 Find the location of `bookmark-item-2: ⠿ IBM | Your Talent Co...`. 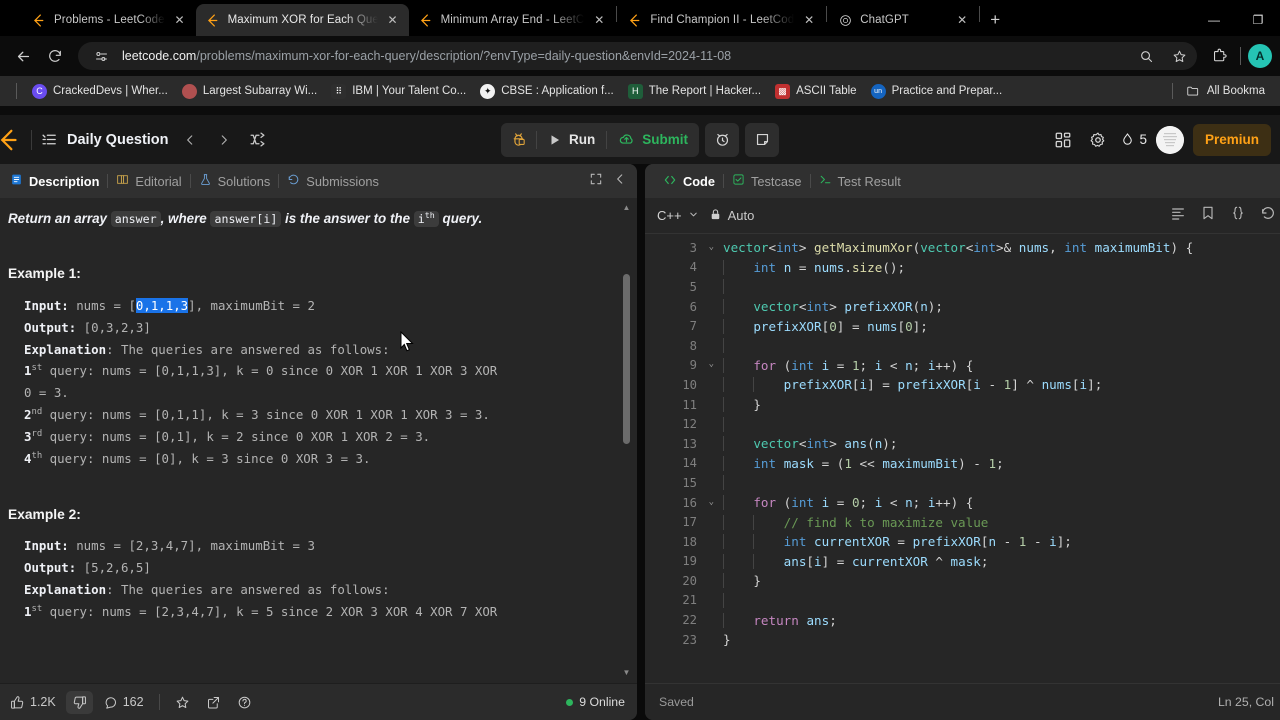

bookmark-item-2: ⠿ IBM | Your Talent Co... is located at coordinates (398, 91).